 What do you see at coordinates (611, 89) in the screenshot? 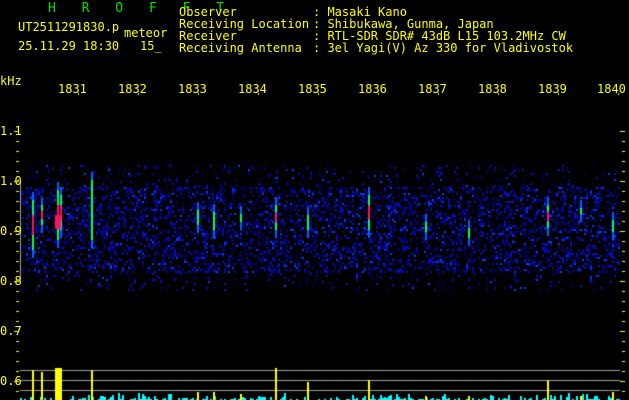
I see `x-tick-label: 1840` at bounding box center [611, 89].